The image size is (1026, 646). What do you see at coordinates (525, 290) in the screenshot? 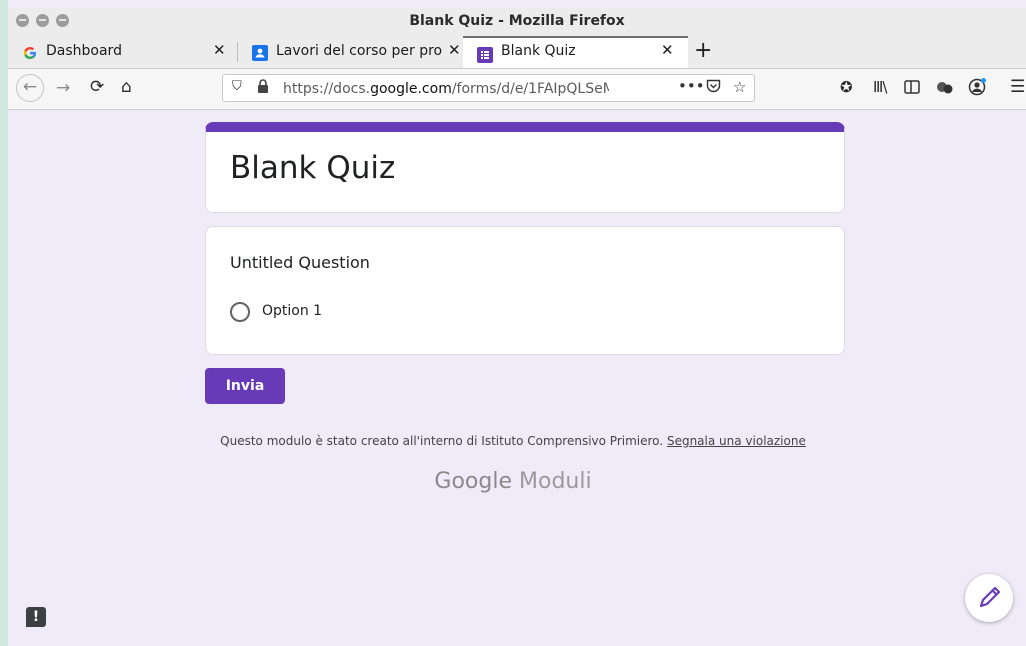
I see `question-card: Untitled Question Option 1` at bounding box center [525, 290].